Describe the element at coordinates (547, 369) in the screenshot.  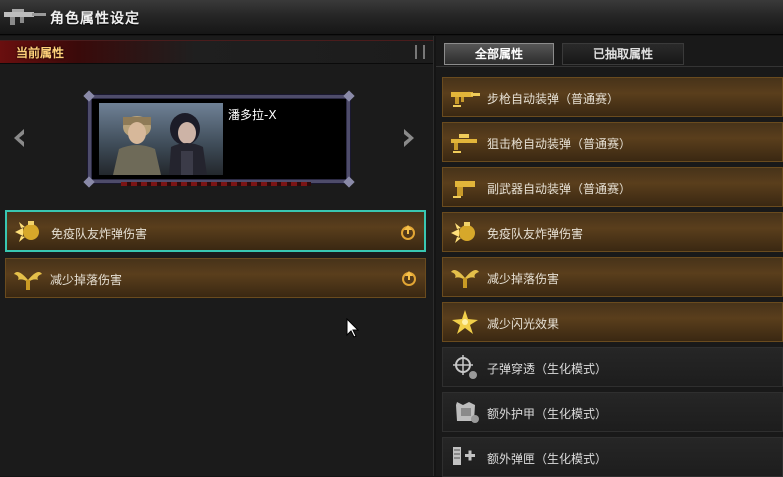
I see `attribute-label: 子弹穿透（生化模式）` at that location.